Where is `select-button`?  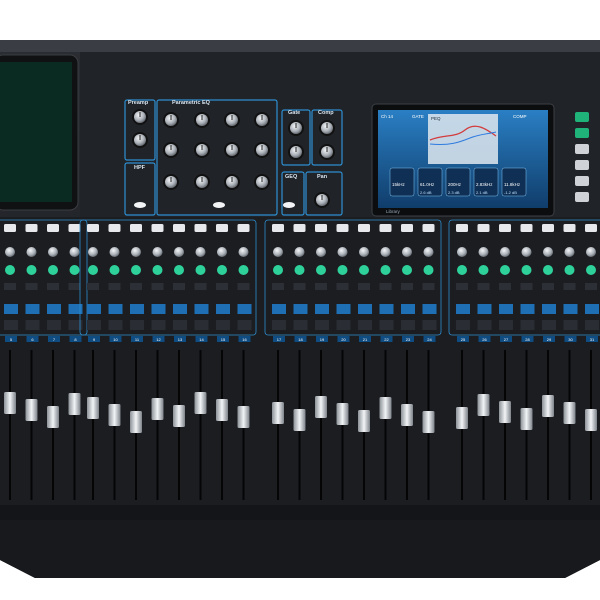
select-button is located at coordinates (289, 205).